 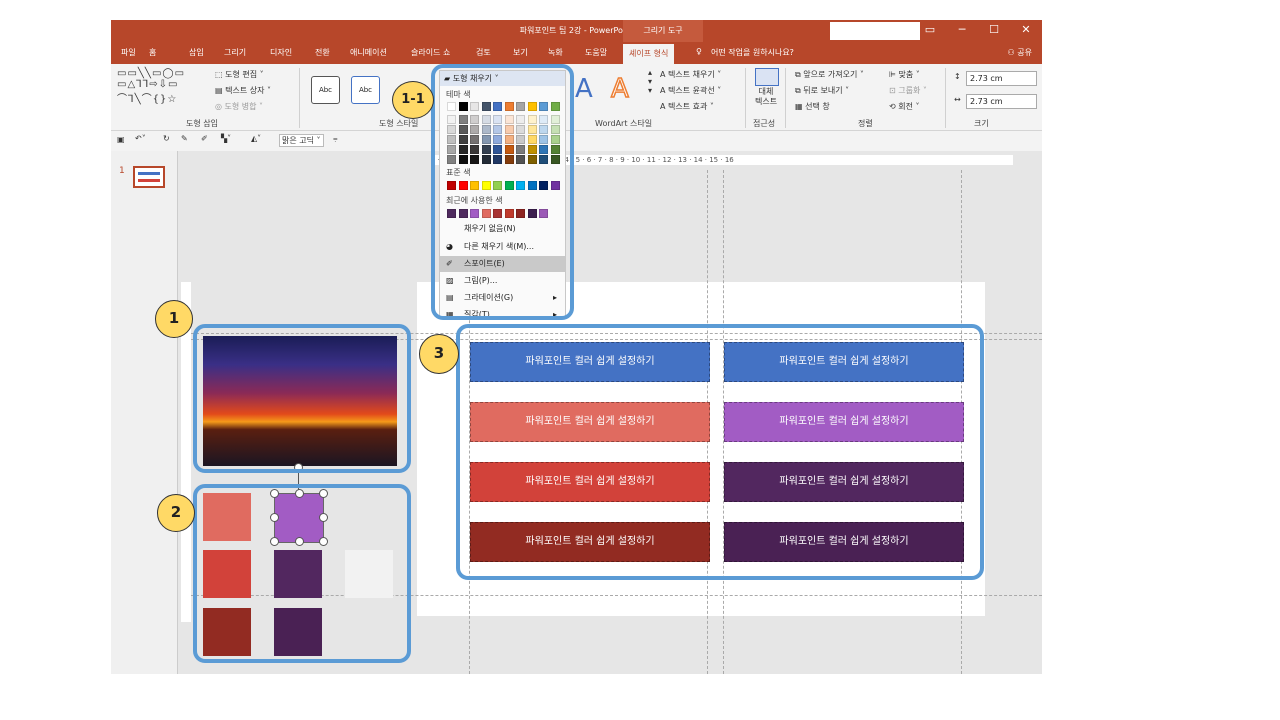 I want to click on tab-file: 파일, so click(x=128, y=52).